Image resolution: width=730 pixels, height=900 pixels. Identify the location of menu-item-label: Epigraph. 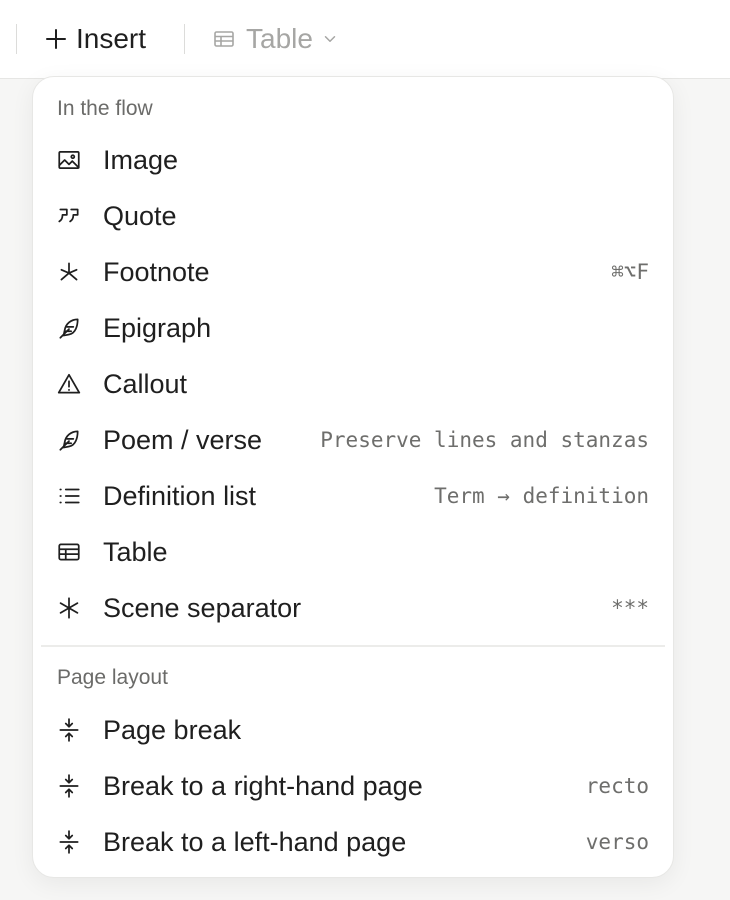
(157, 327).